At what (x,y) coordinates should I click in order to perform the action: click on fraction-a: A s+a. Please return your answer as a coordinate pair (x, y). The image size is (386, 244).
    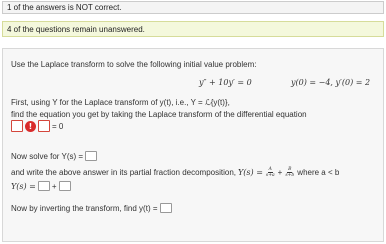
    Looking at the image, I should click on (270, 172).